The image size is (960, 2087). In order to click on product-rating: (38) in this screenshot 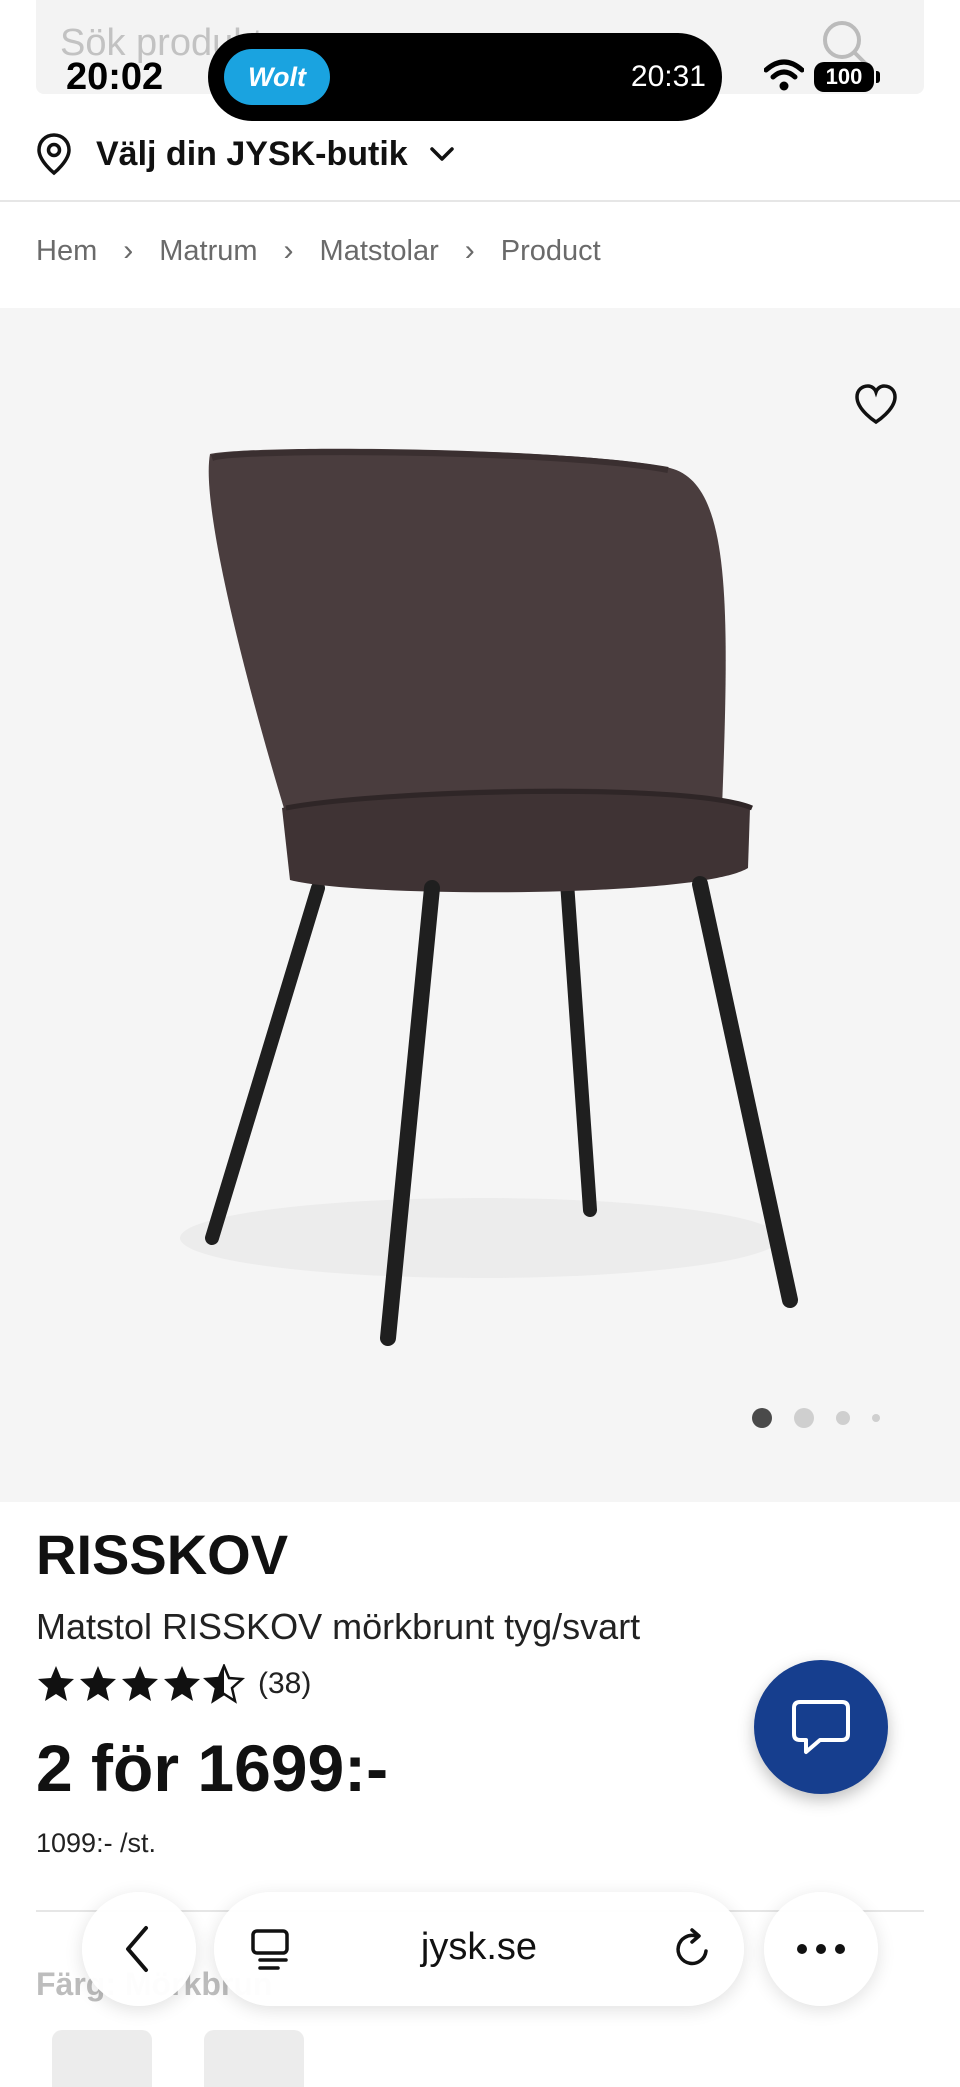, I will do `click(173, 1684)`.